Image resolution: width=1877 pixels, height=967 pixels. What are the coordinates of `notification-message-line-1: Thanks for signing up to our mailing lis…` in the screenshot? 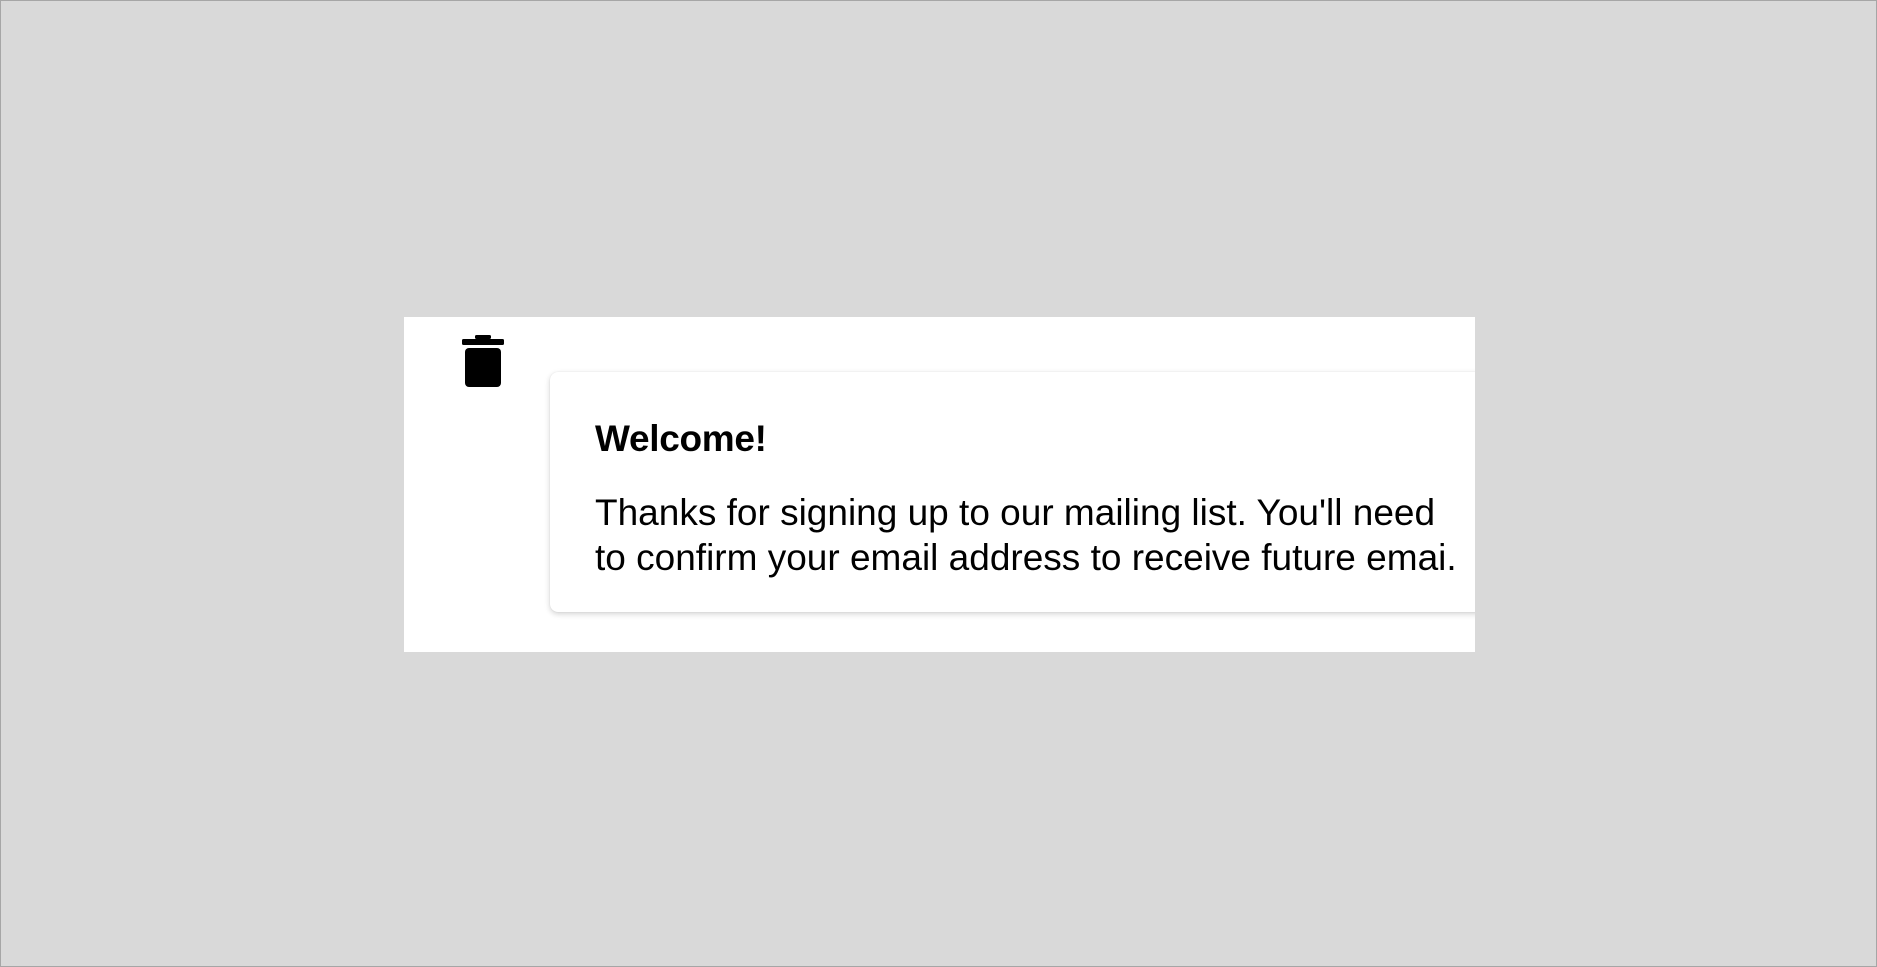 It's located at (1015, 512).